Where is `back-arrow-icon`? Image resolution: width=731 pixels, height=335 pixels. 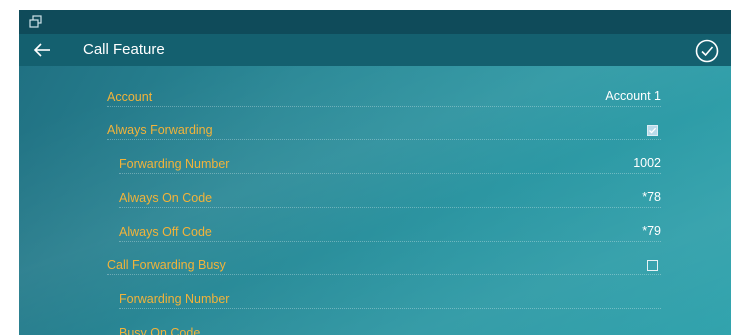
back-arrow-icon is located at coordinates (41, 50).